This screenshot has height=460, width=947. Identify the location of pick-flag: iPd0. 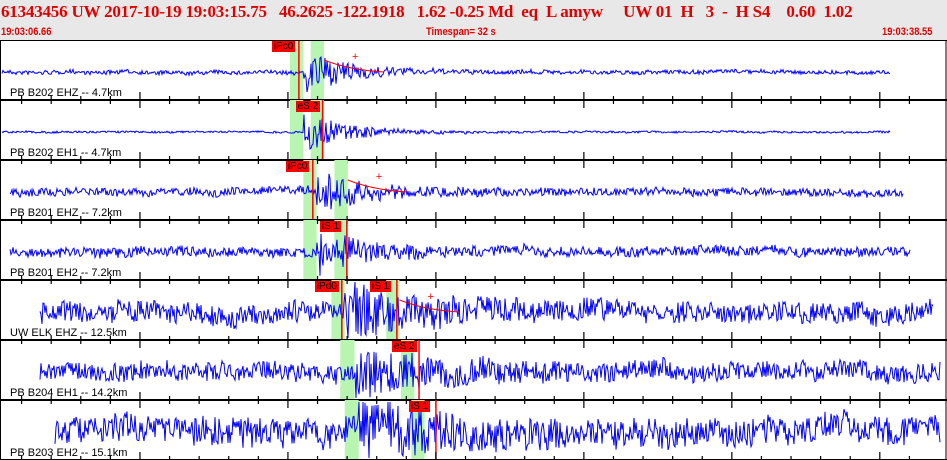
(326, 286).